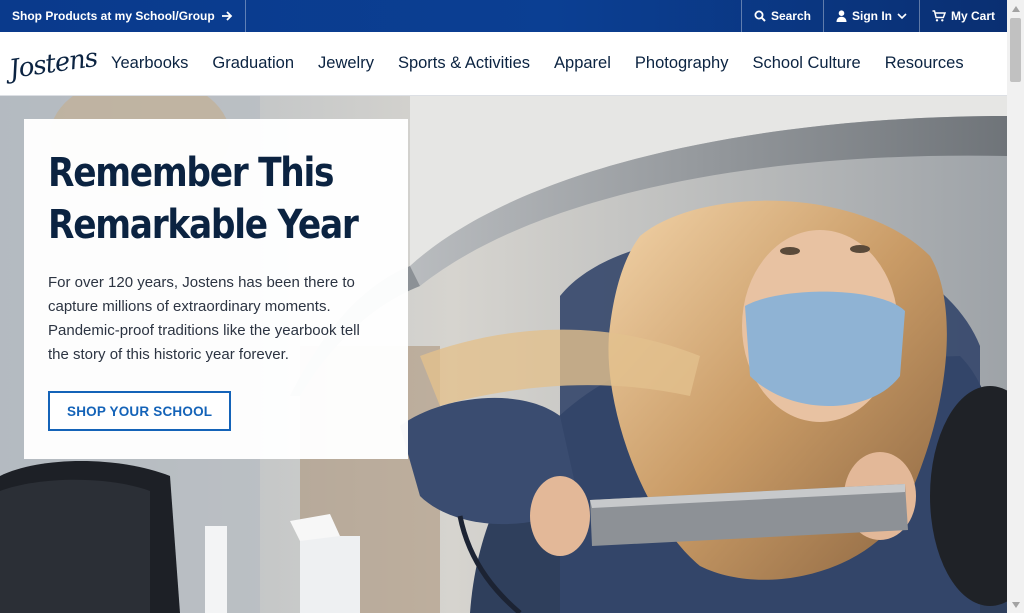  I want to click on shop-school-group-label: Shop Products at my School/Group, so click(113, 16).